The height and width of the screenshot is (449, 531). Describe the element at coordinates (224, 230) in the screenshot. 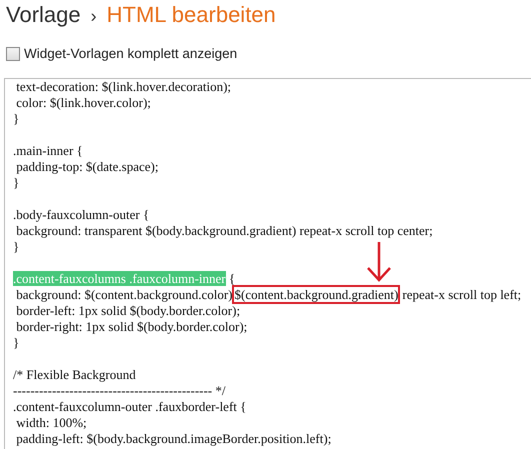

I see `code-line: background: transparent $(body.background.gradient) repeat-x scroll top center;` at that location.